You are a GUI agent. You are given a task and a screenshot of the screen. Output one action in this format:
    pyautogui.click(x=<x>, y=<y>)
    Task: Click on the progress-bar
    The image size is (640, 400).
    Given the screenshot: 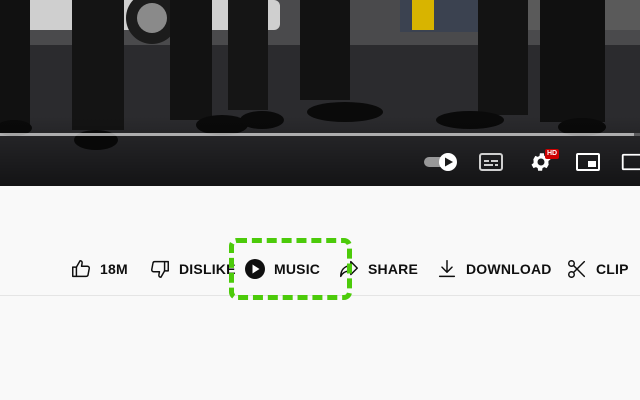 What is the action you would take?
    pyautogui.click(x=320, y=134)
    